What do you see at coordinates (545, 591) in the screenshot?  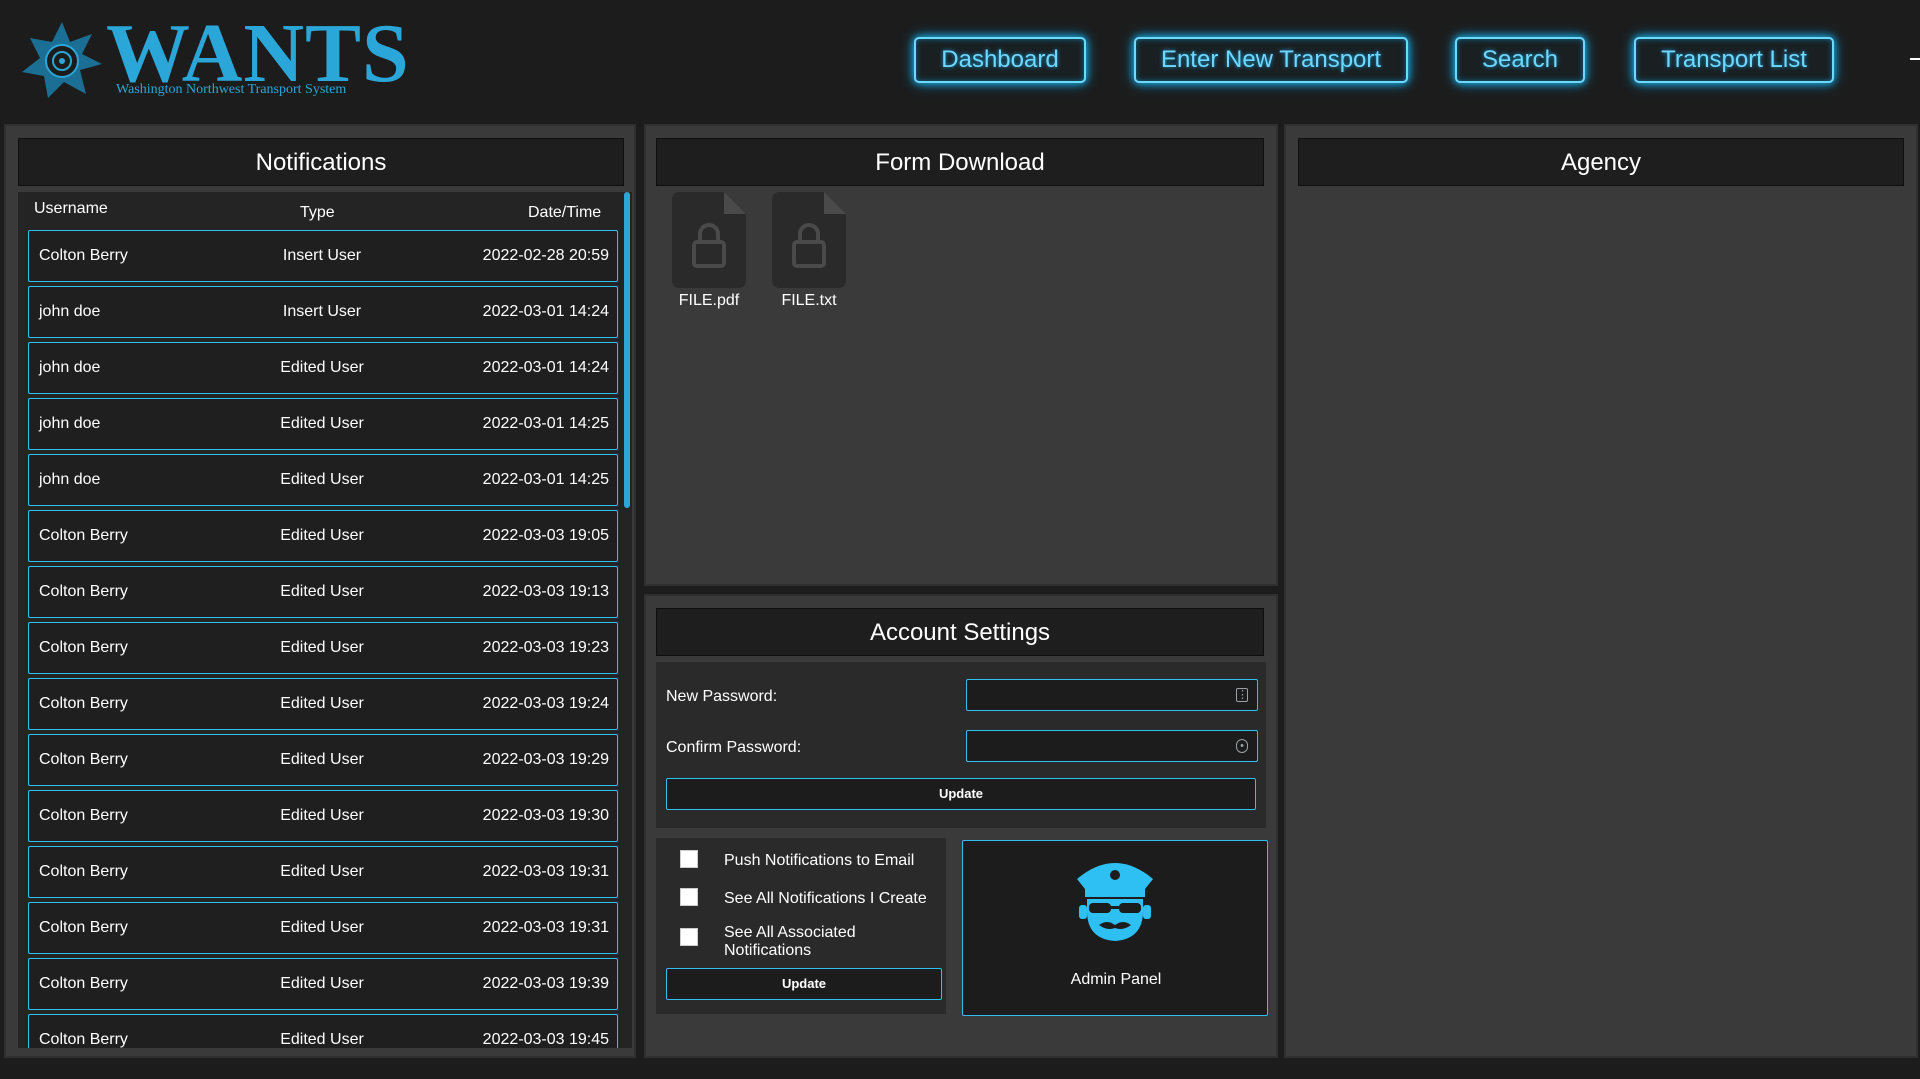 I see `notification-datetime: 2022-03-03 19:13` at bounding box center [545, 591].